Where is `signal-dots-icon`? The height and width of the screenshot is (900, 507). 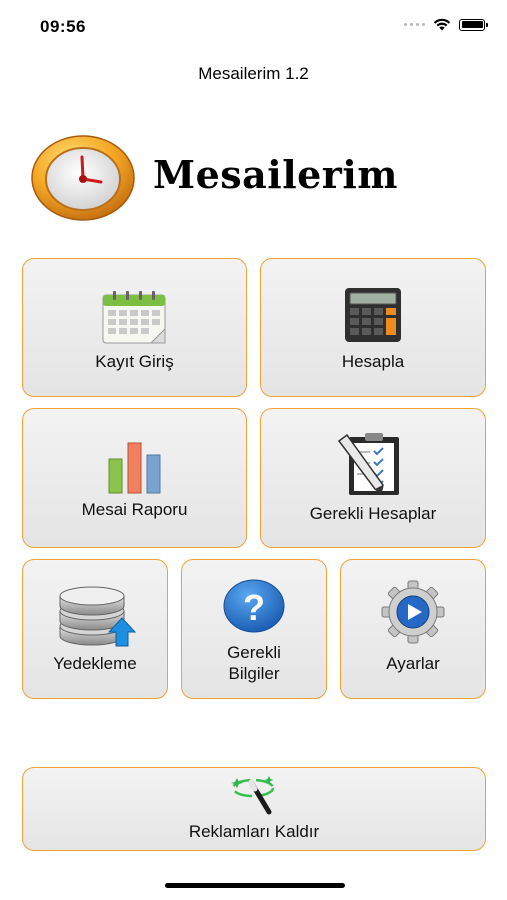 signal-dots-icon is located at coordinates (414, 24).